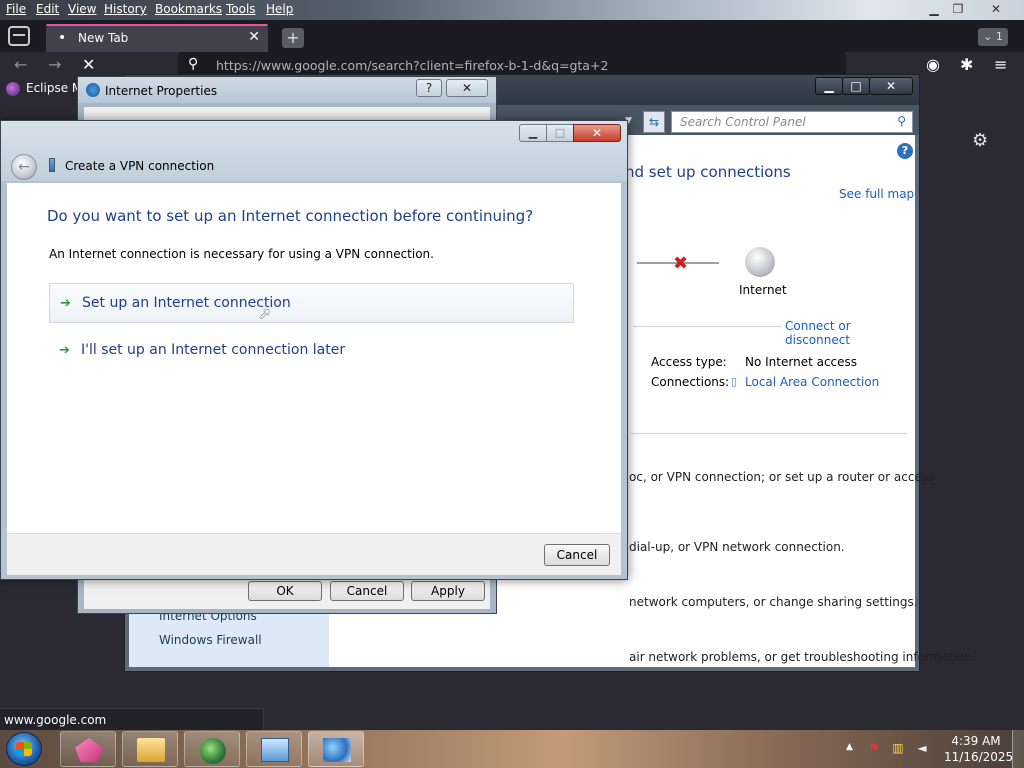 Image resolution: width=1024 pixels, height=768 pixels. Describe the element at coordinates (52, 165) in the screenshot. I see `vpn-icon` at that location.